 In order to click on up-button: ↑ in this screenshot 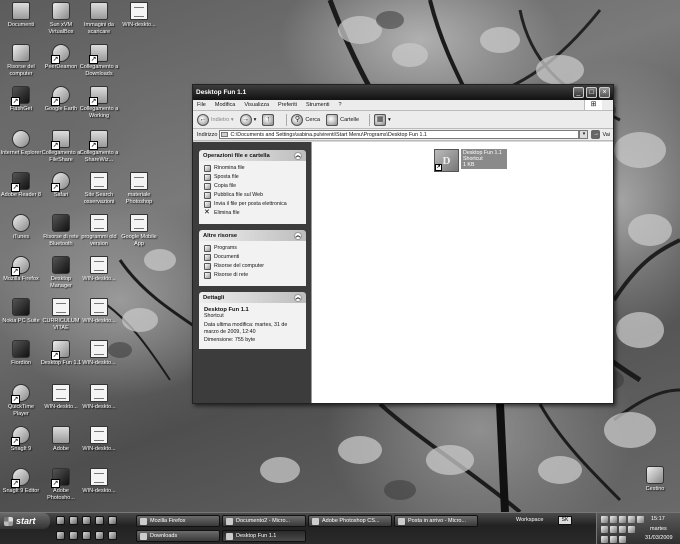, I will do `click(269, 119)`.